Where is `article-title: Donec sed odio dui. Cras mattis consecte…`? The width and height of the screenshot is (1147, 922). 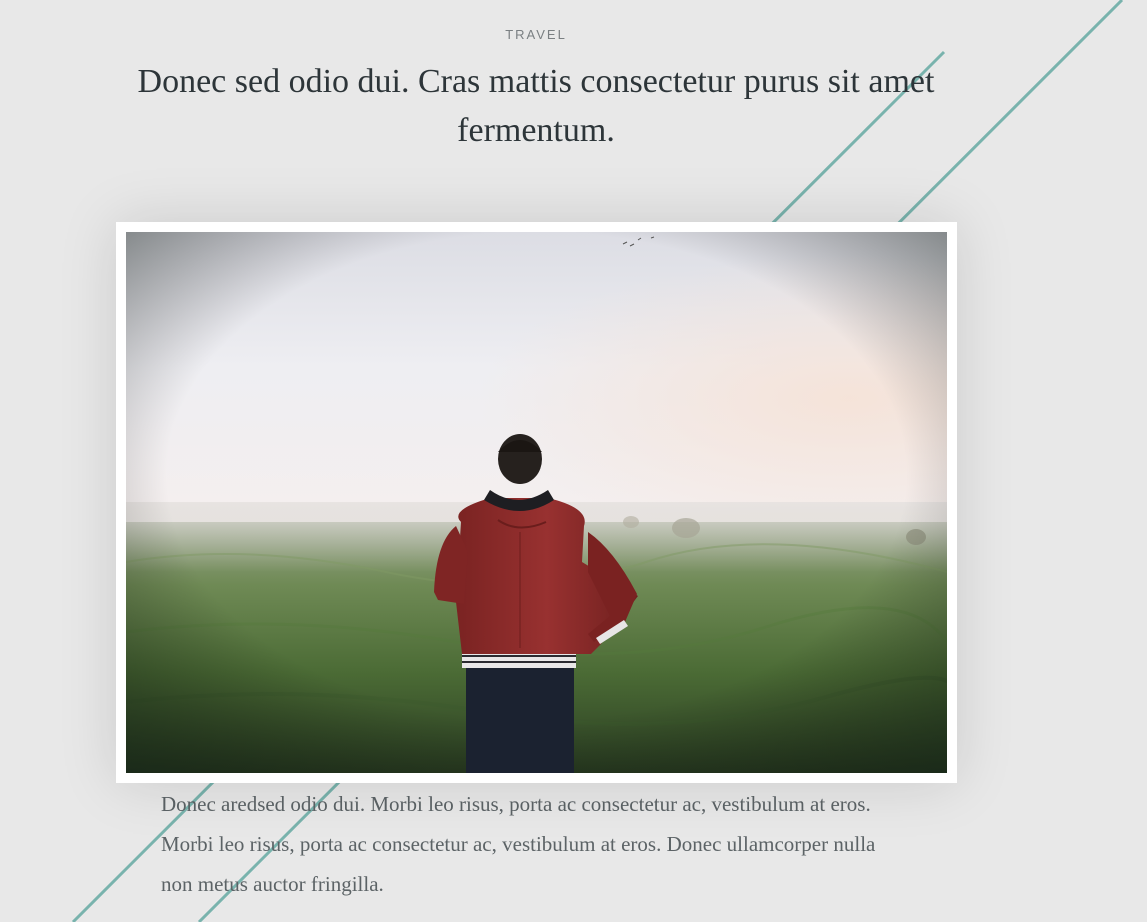
article-title: Donec sed odio dui. Cras mattis consecte… is located at coordinates (536, 106).